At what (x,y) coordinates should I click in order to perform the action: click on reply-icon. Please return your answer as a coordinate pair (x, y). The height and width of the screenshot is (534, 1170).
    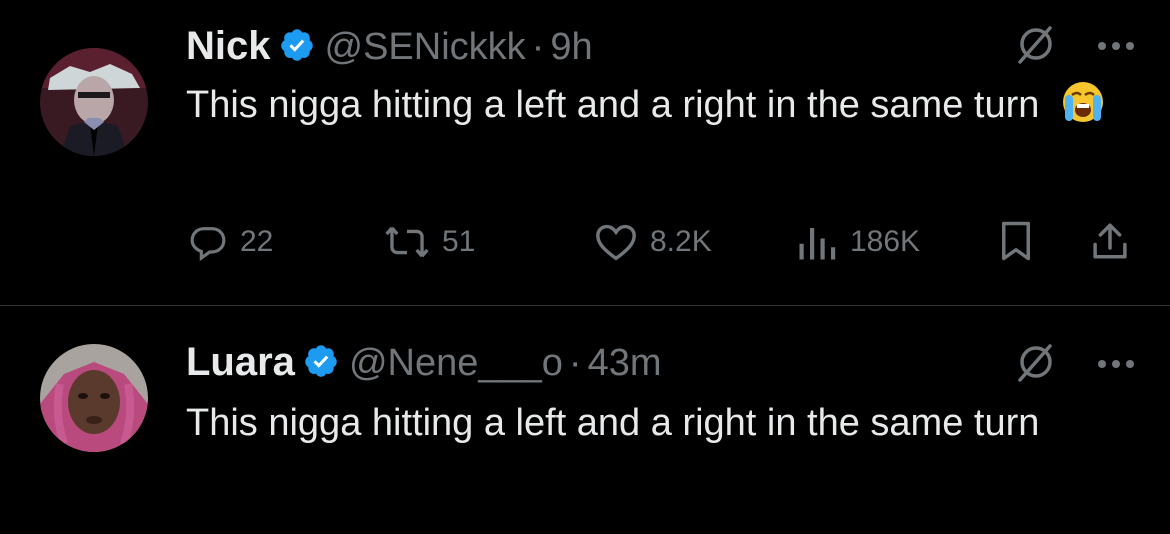
    Looking at the image, I should click on (208, 244).